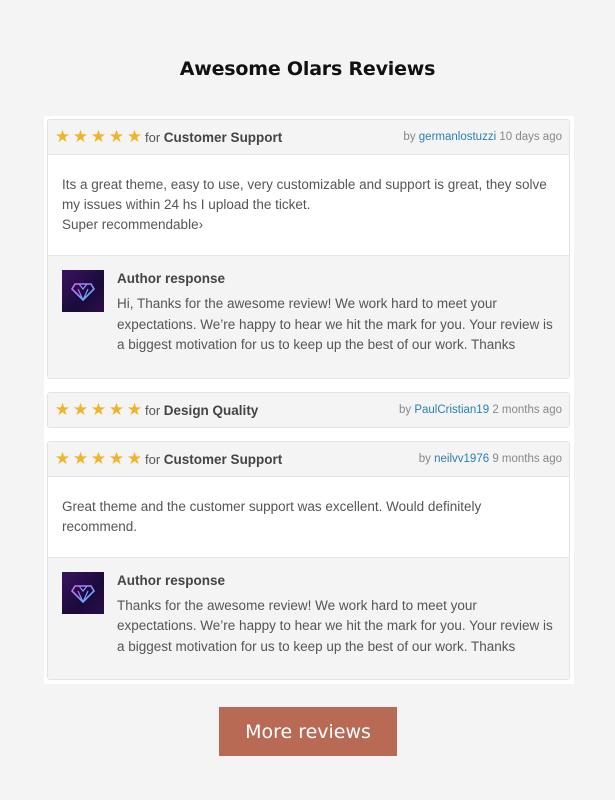 The height and width of the screenshot is (800, 615). I want to click on review-category: Design Quality, so click(211, 410).